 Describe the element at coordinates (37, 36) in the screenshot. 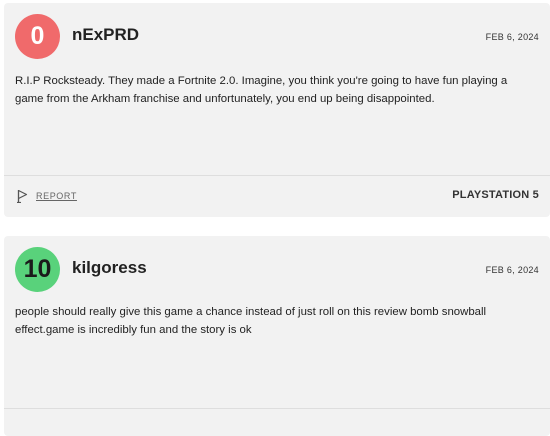

I see `score-badge: 0` at that location.